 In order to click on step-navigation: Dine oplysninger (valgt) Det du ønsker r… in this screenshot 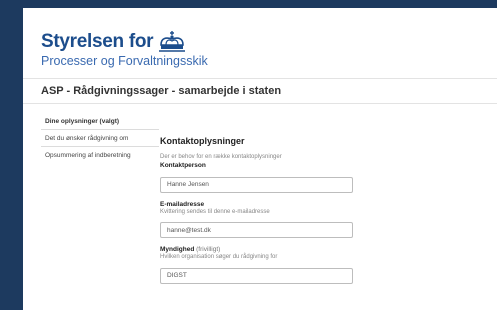, I will do `click(100, 138)`.